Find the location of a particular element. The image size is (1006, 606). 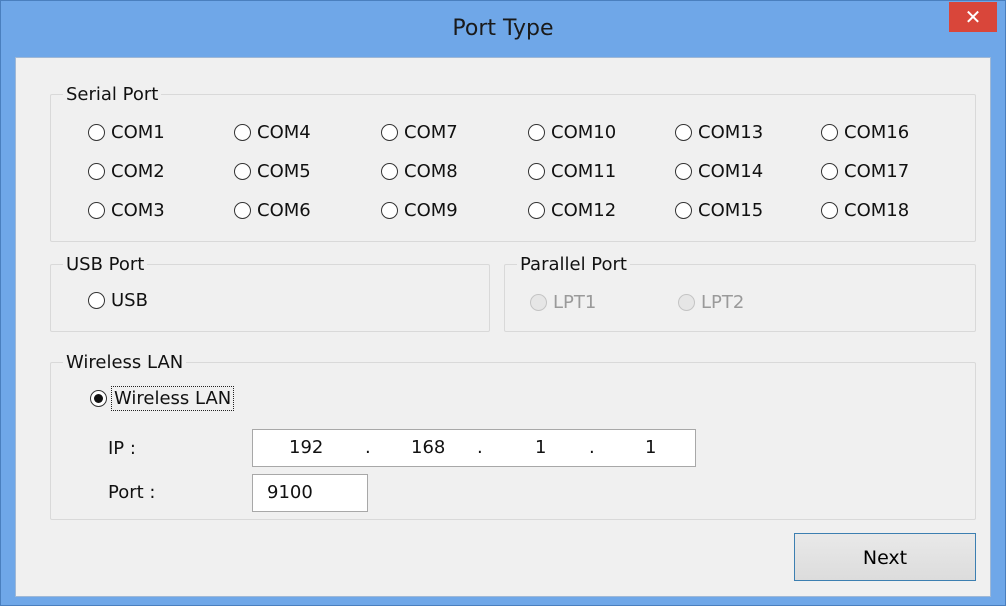

radio-com: COM2 is located at coordinates (126, 171).